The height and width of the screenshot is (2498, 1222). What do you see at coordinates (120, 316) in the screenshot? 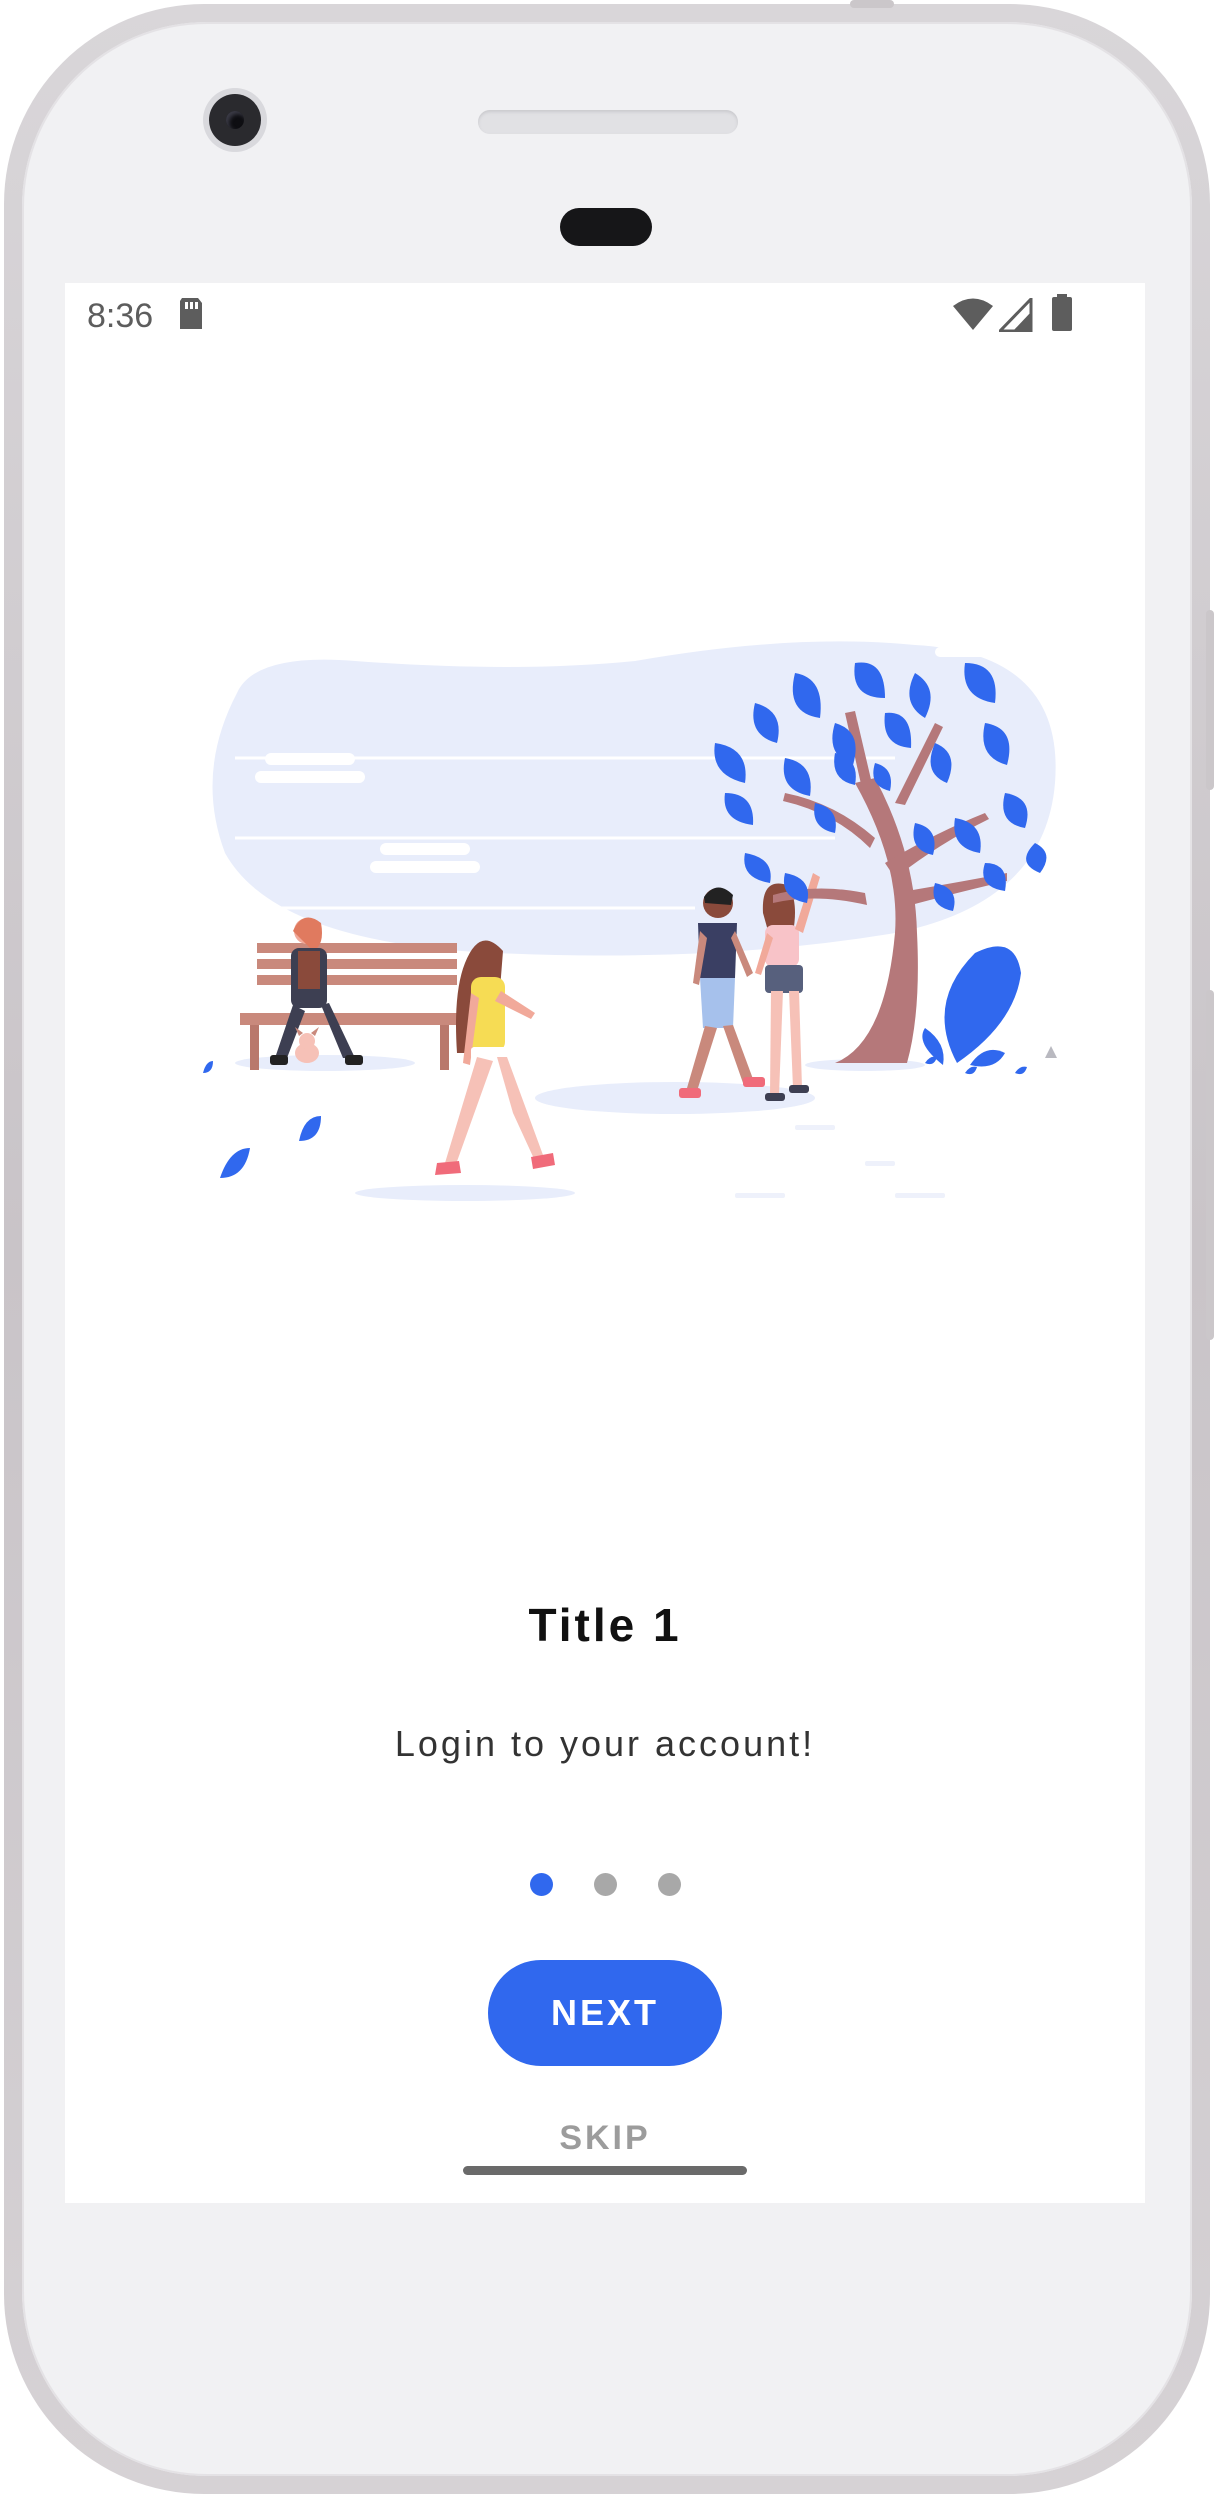
I see `status-time: 8:36` at bounding box center [120, 316].